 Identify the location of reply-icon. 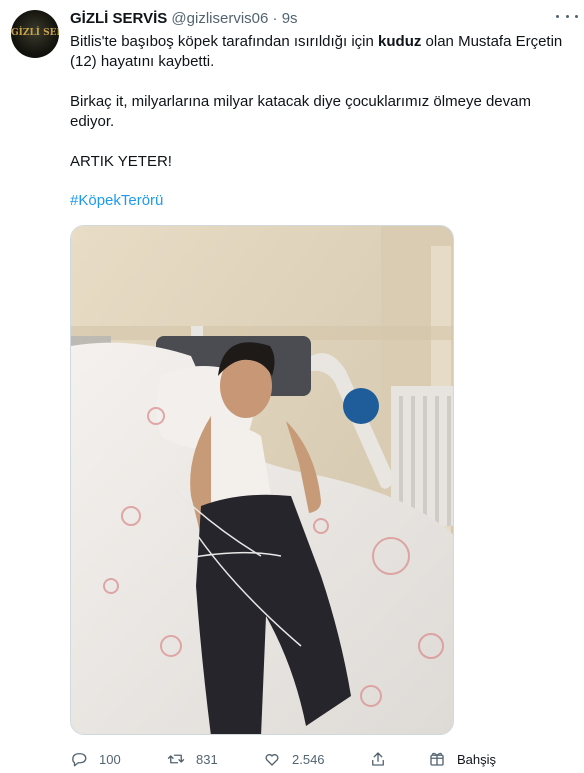
(79, 760).